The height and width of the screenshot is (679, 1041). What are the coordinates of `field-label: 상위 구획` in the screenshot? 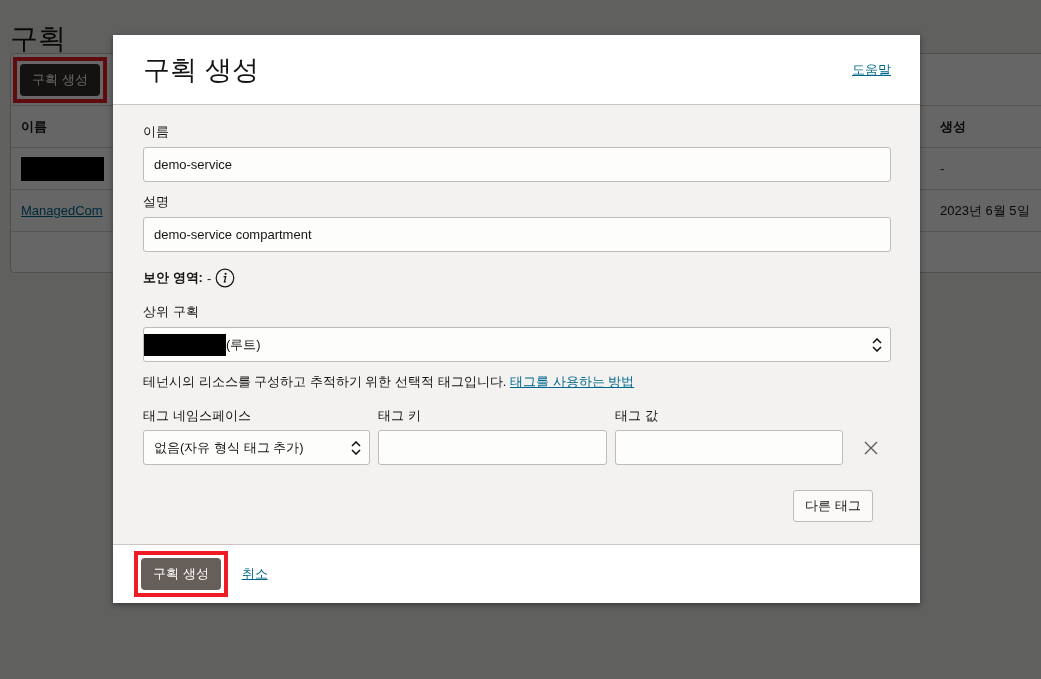 It's located at (171, 312).